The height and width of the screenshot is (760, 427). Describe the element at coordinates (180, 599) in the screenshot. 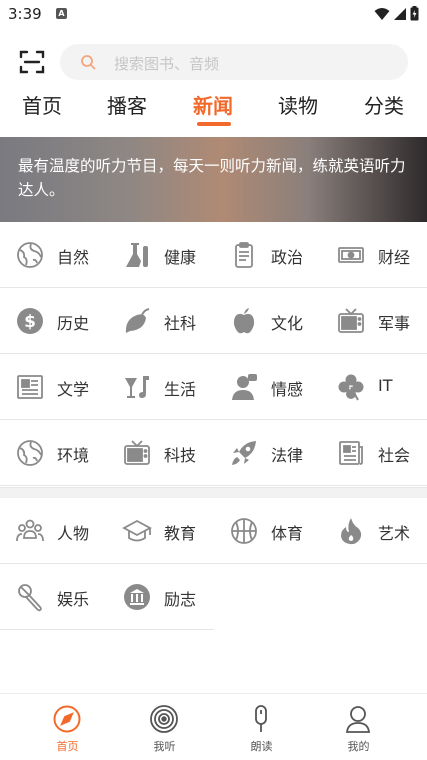

I see `category-label: 励志` at that location.